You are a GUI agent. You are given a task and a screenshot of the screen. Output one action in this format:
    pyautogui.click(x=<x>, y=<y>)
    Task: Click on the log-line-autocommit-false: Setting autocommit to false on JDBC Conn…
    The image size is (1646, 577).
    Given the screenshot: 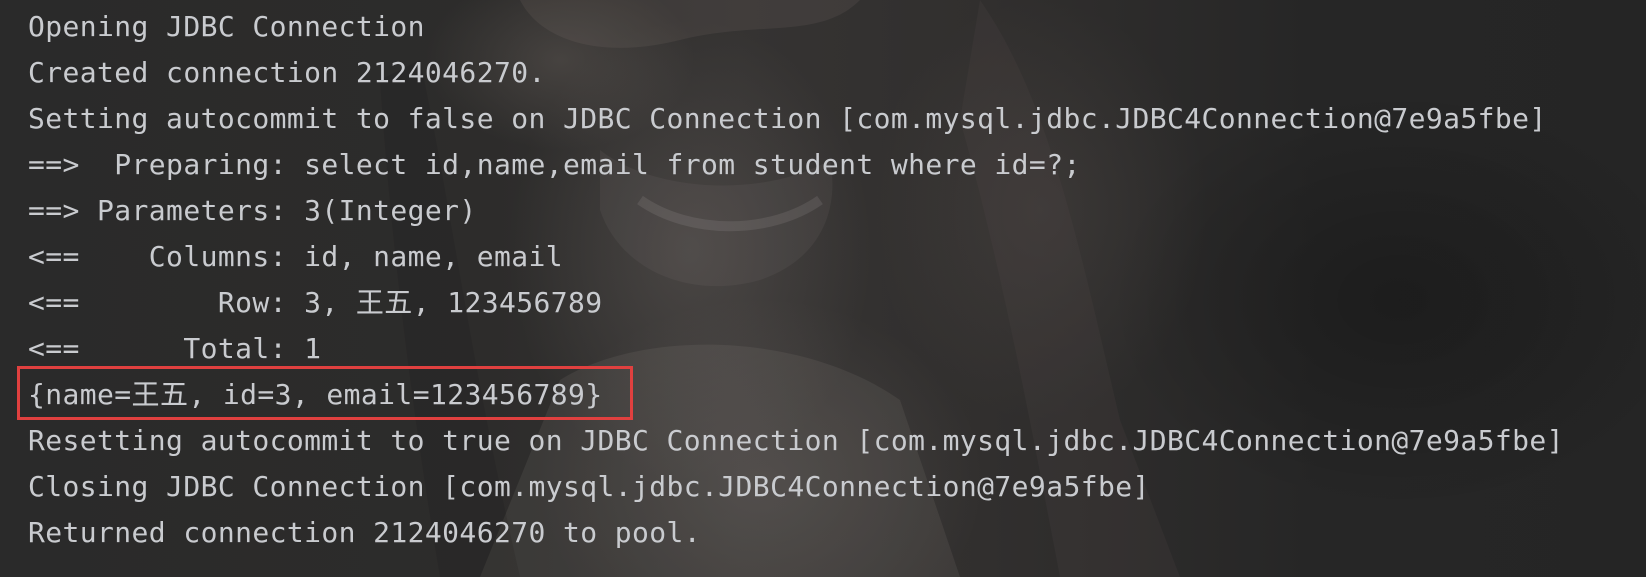 What is the action you would take?
    pyautogui.click(x=787, y=118)
    